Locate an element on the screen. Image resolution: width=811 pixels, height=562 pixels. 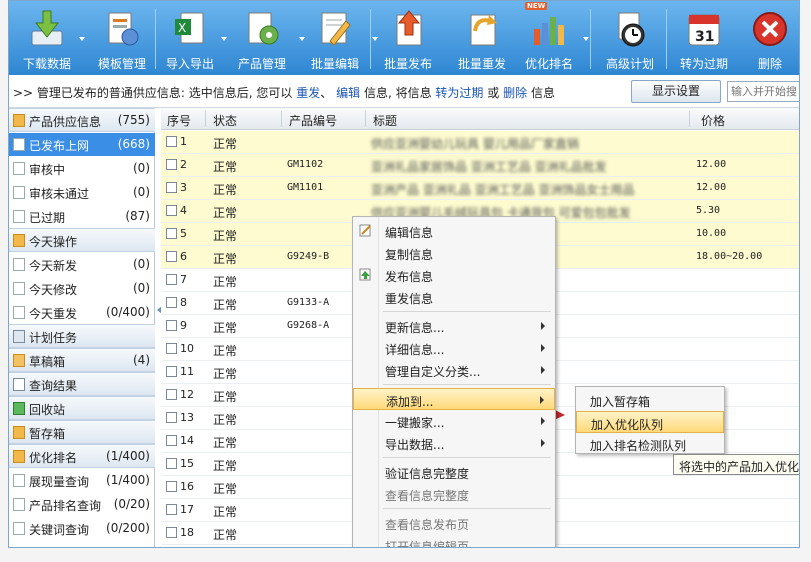
context-menu-item-3: 重发信息 is located at coordinates (454, 297).